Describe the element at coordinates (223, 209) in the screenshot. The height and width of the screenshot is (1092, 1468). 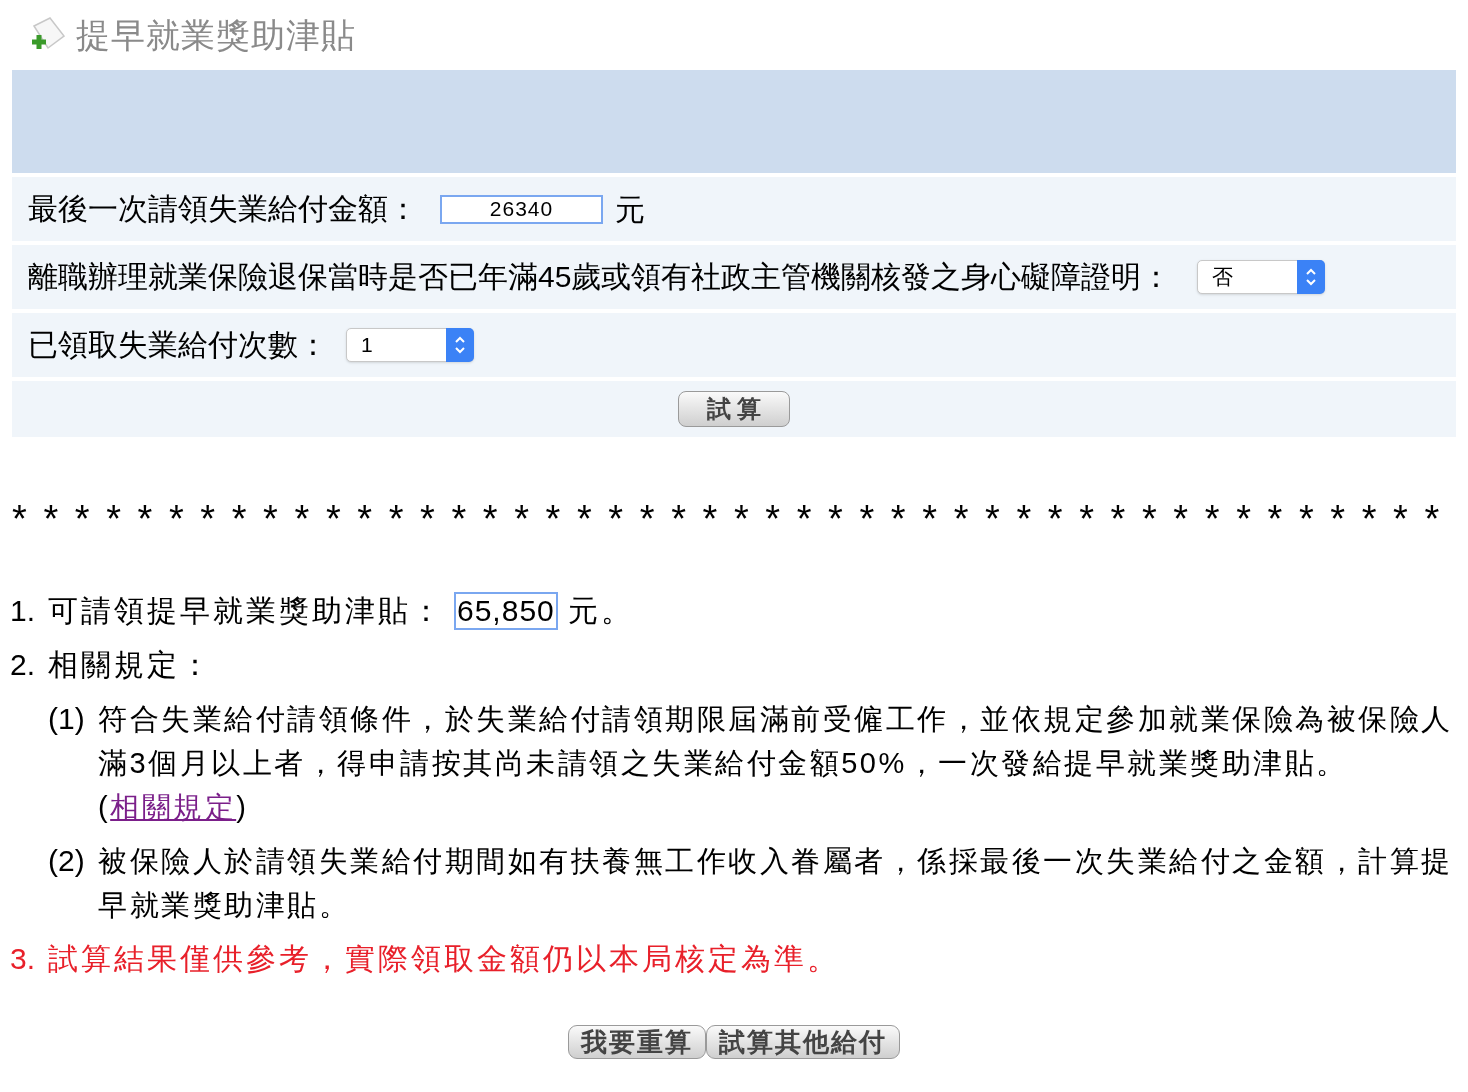
I see `field-label: 最後一次請領失業給付金額：` at that location.